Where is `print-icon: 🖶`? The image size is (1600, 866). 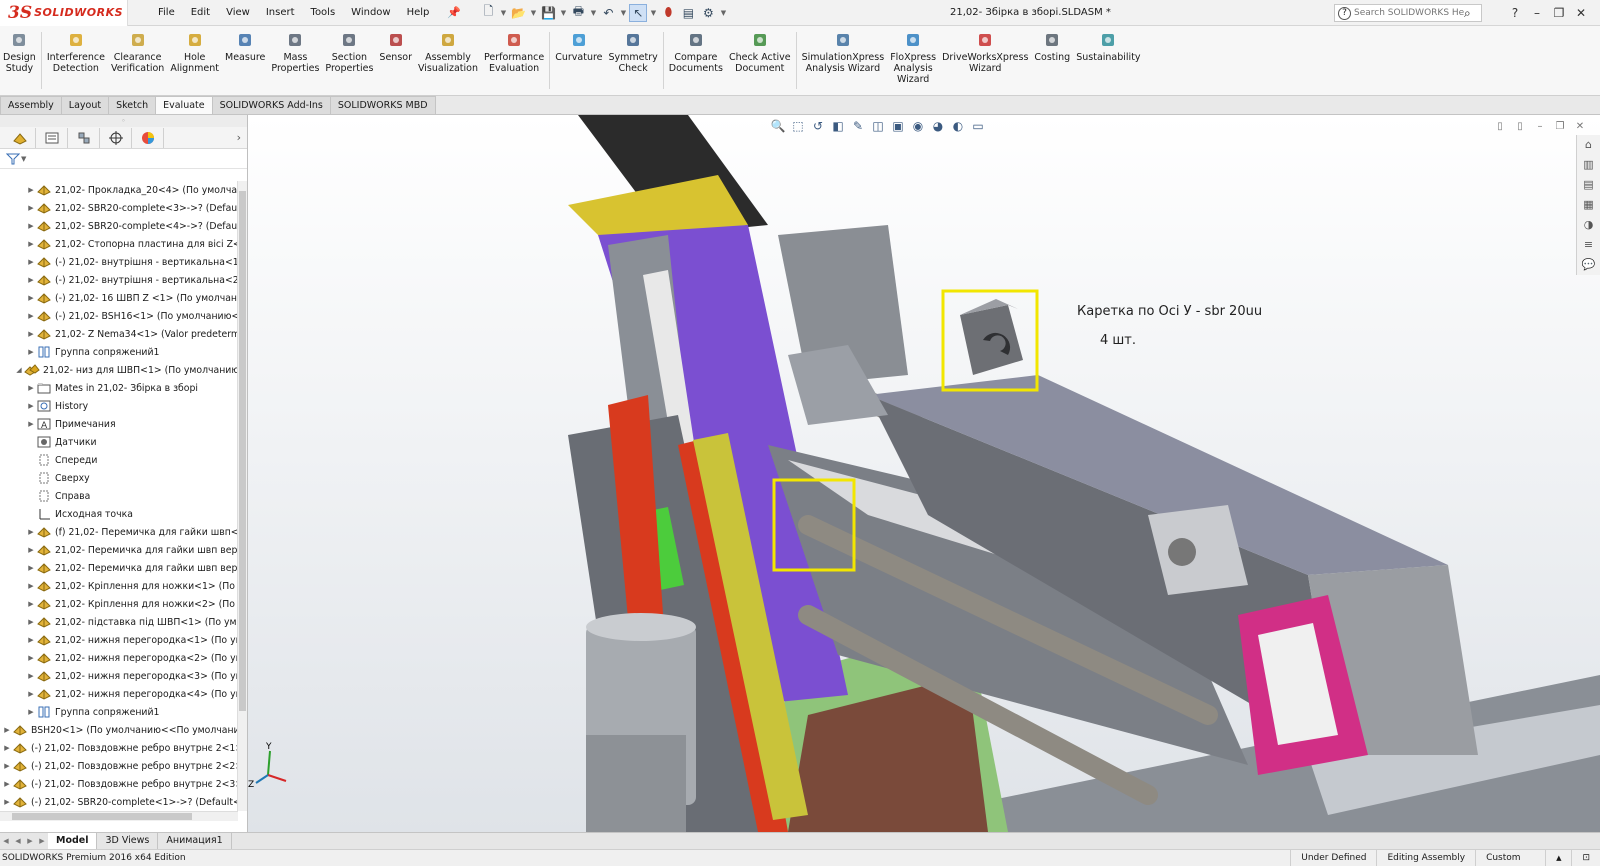 print-icon: 🖶 is located at coordinates (578, 13).